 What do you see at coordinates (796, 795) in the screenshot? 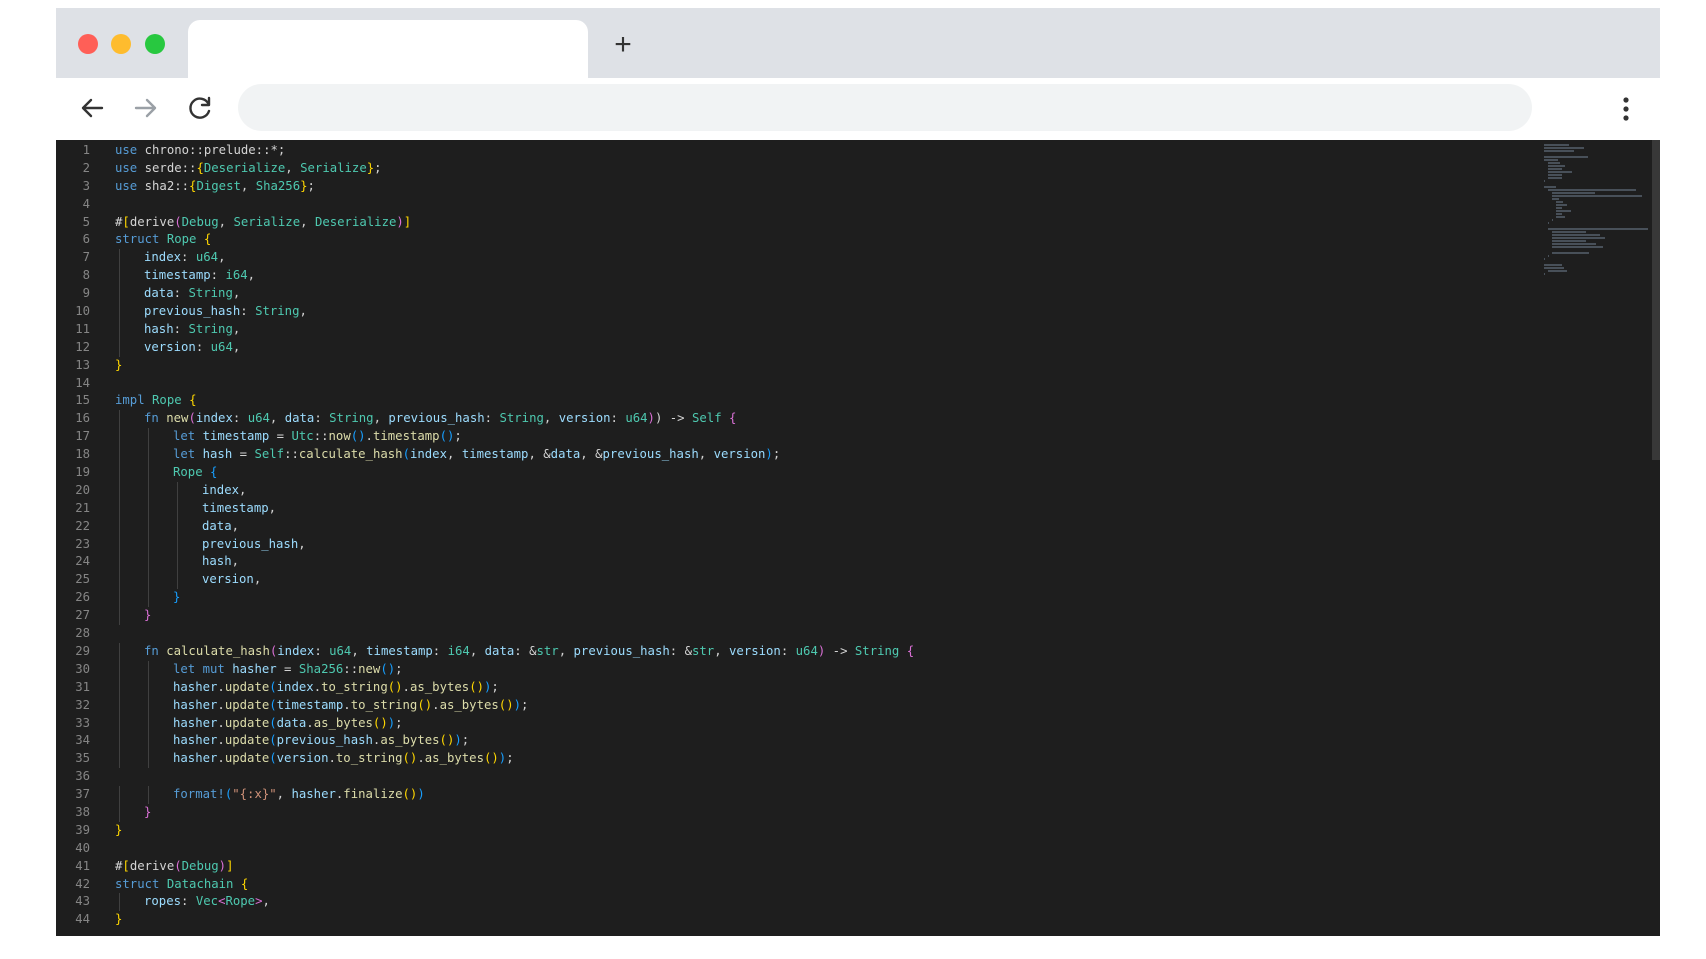
I see `code-line: 37 format!("{:x}", hasher.finalize())` at bounding box center [796, 795].